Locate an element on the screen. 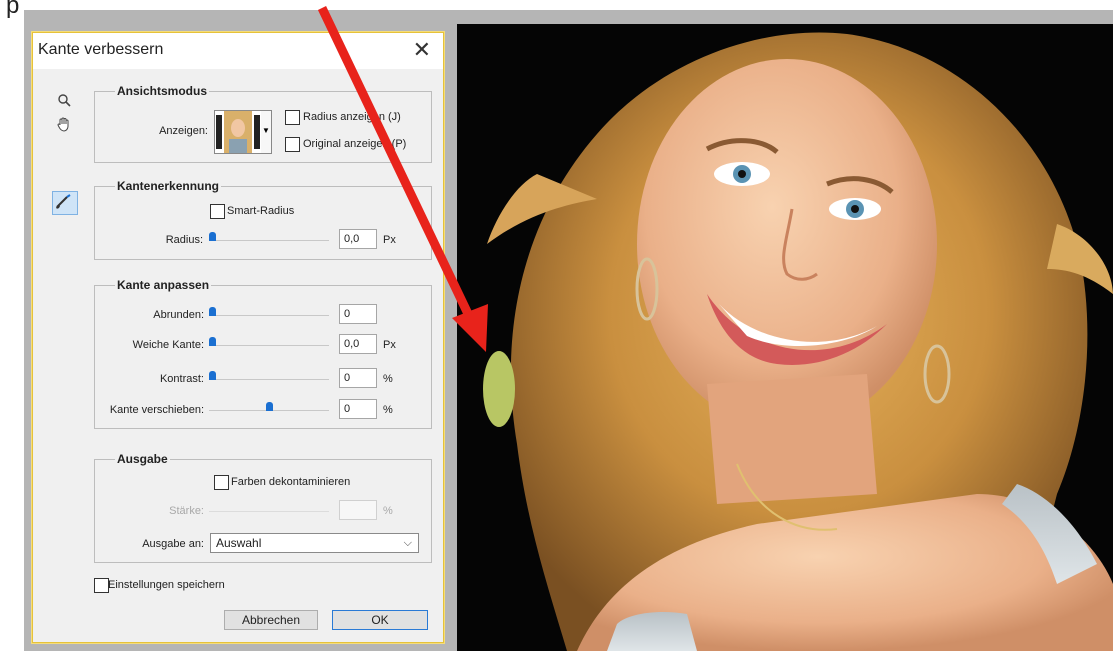 The image size is (1113, 651). amount-input is located at coordinates (358, 510).